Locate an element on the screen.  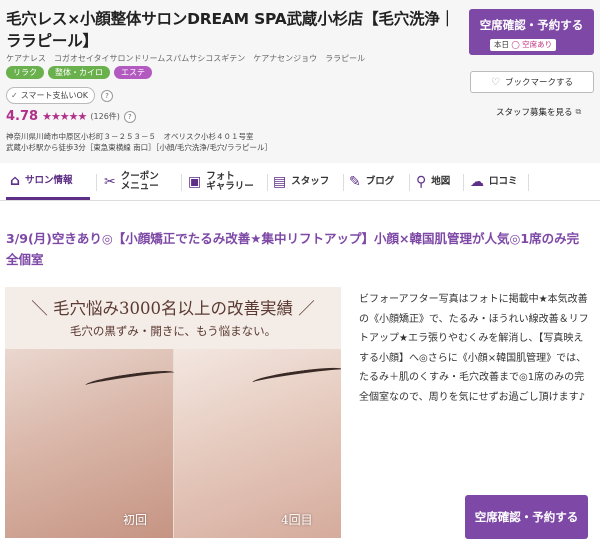
tab-label: 地図 is located at coordinates (441, 181).